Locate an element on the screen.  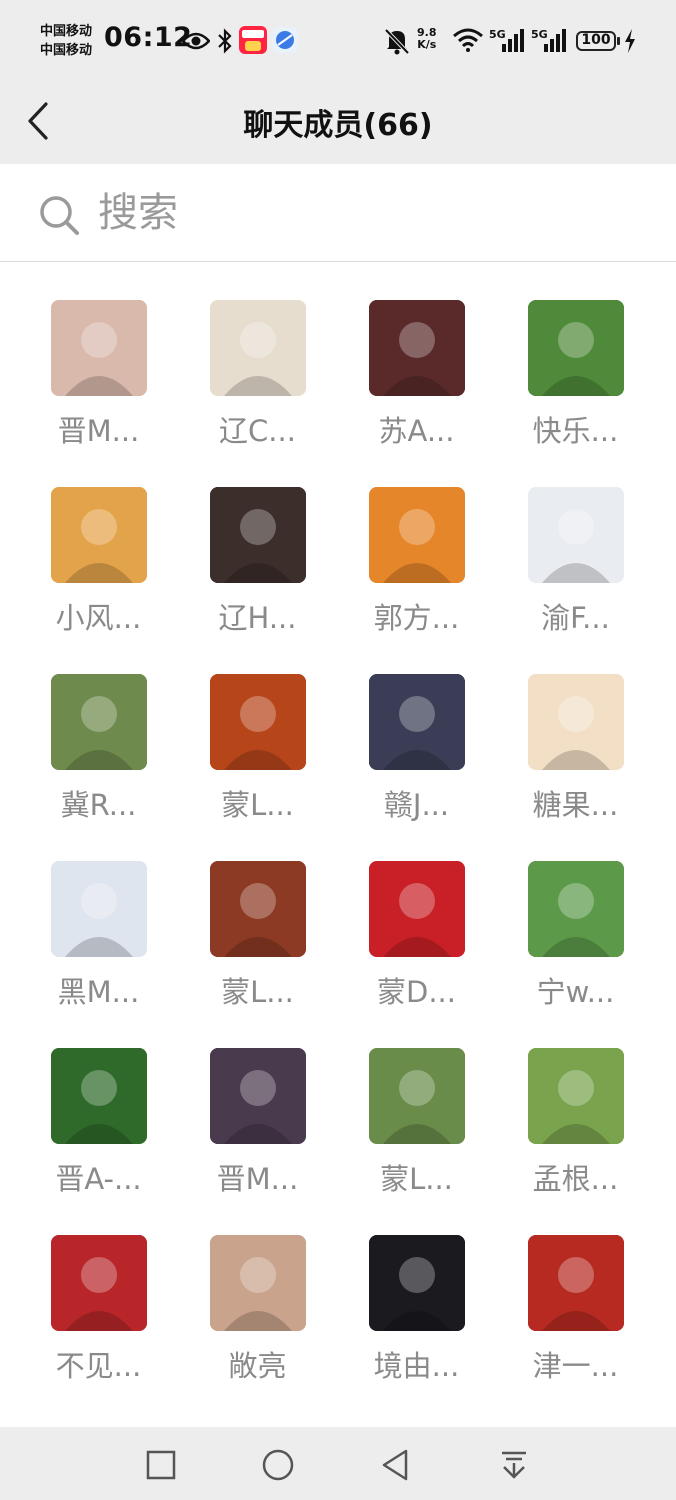
eye-icon is located at coordinates (196, 43).